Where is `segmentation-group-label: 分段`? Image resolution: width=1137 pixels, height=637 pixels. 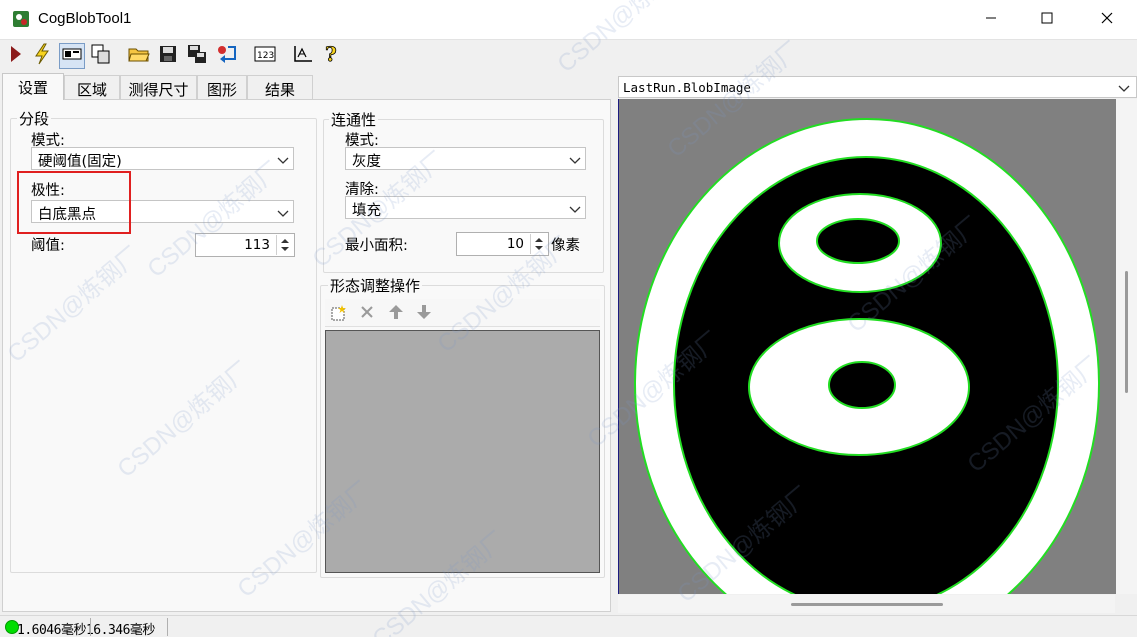 segmentation-group-label: 分段 is located at coordinates (34, 118).